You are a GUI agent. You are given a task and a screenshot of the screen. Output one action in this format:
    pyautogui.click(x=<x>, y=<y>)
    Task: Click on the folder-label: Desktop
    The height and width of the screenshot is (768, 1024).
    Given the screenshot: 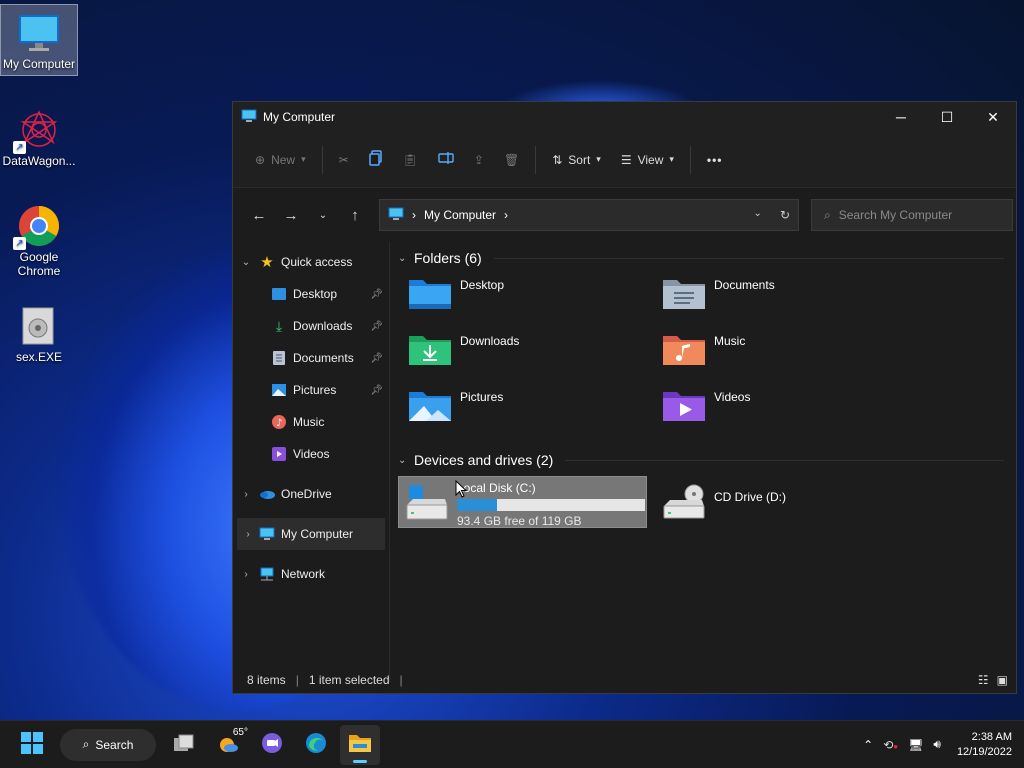 What is the action you would take?
    pyautogui.click(x=482, y=285)
    